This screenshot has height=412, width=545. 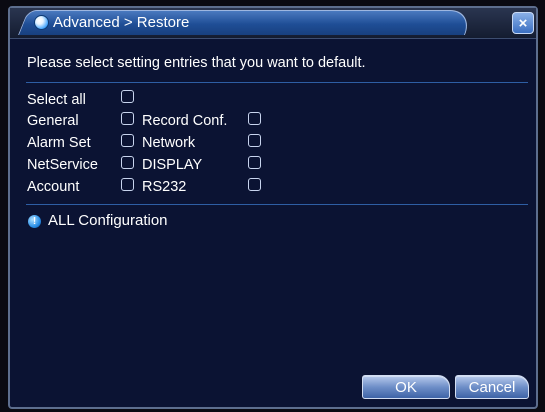 I want to click on entry-rs232-checkbox, so click(x=254, y=184).